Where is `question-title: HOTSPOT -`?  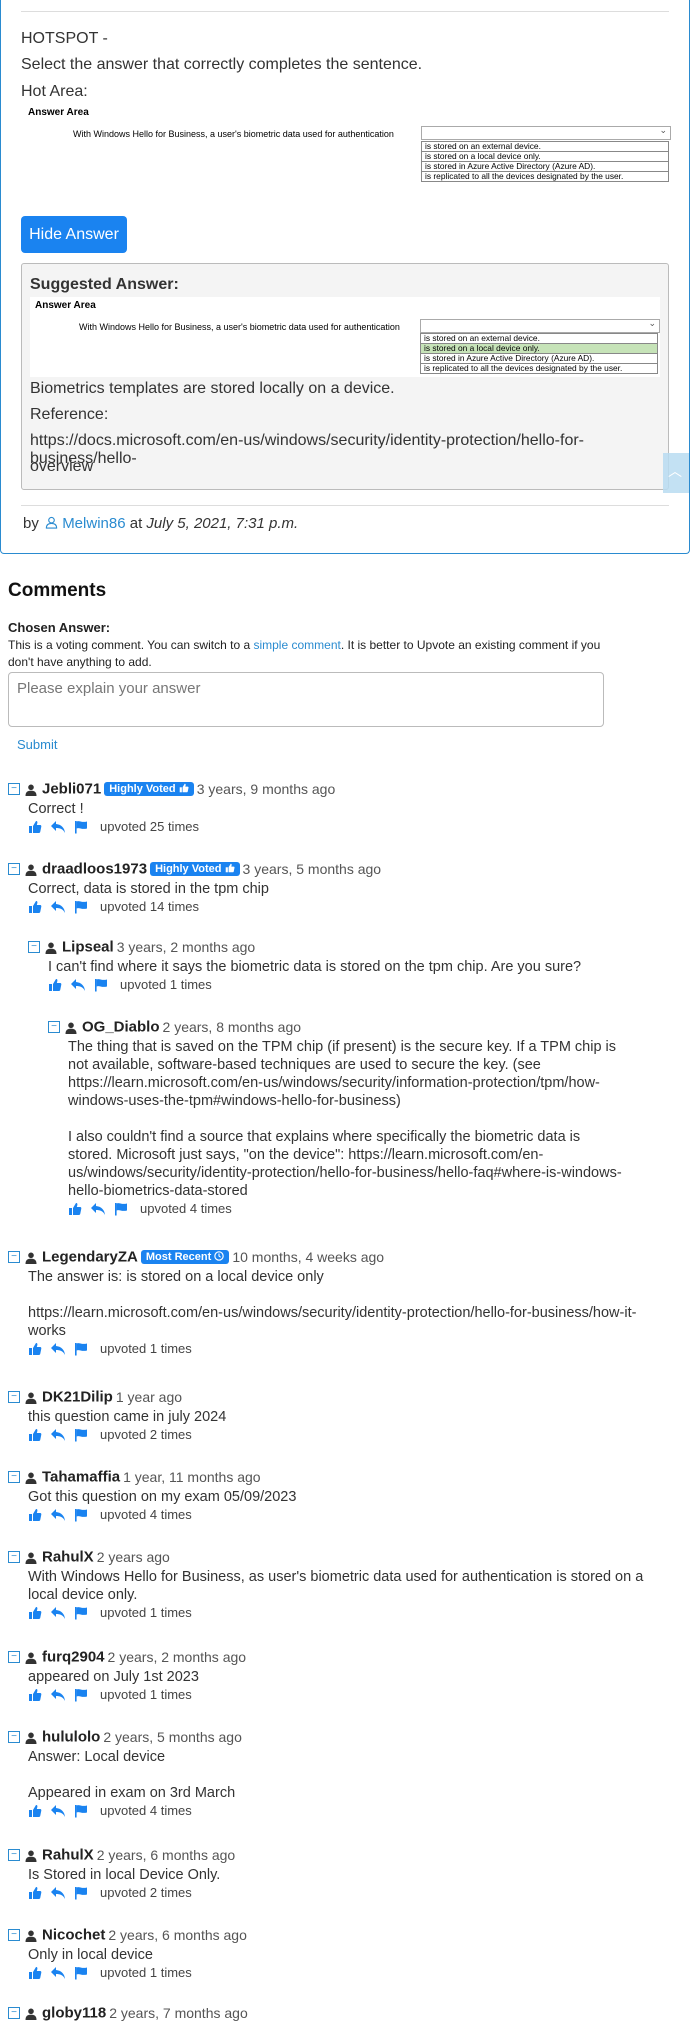
question-title: HOTSPOT - is located at coordinates (64, 38).